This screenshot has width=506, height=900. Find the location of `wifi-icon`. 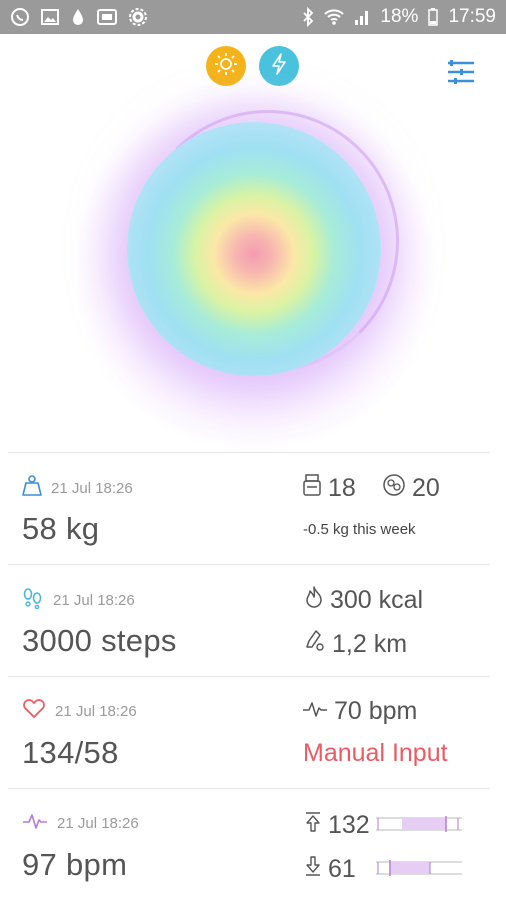

wifi-icon is located at coordinates (334, 17).